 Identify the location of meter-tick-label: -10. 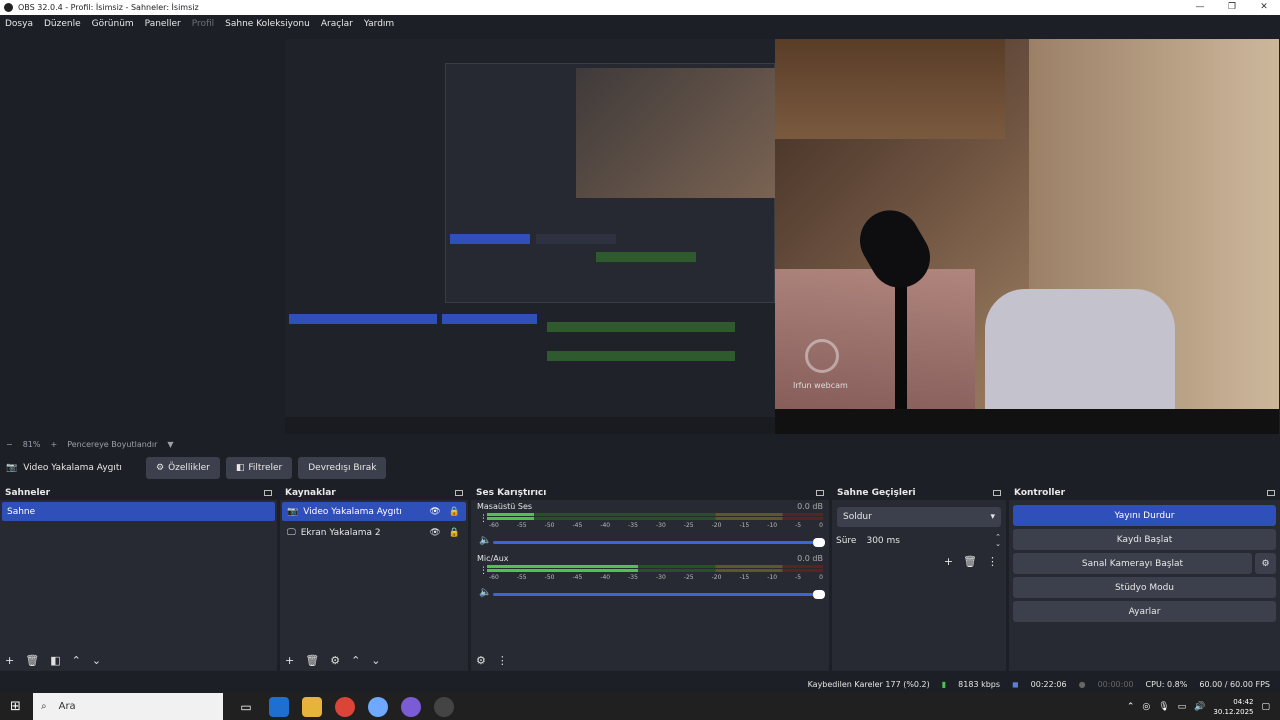
(772, 525).